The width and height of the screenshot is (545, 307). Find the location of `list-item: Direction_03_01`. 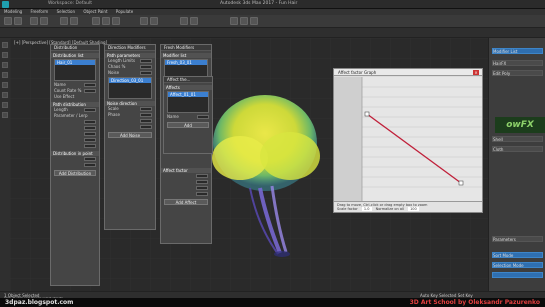

list-item: Direction_03_01 is located at coordinates (130, 80).